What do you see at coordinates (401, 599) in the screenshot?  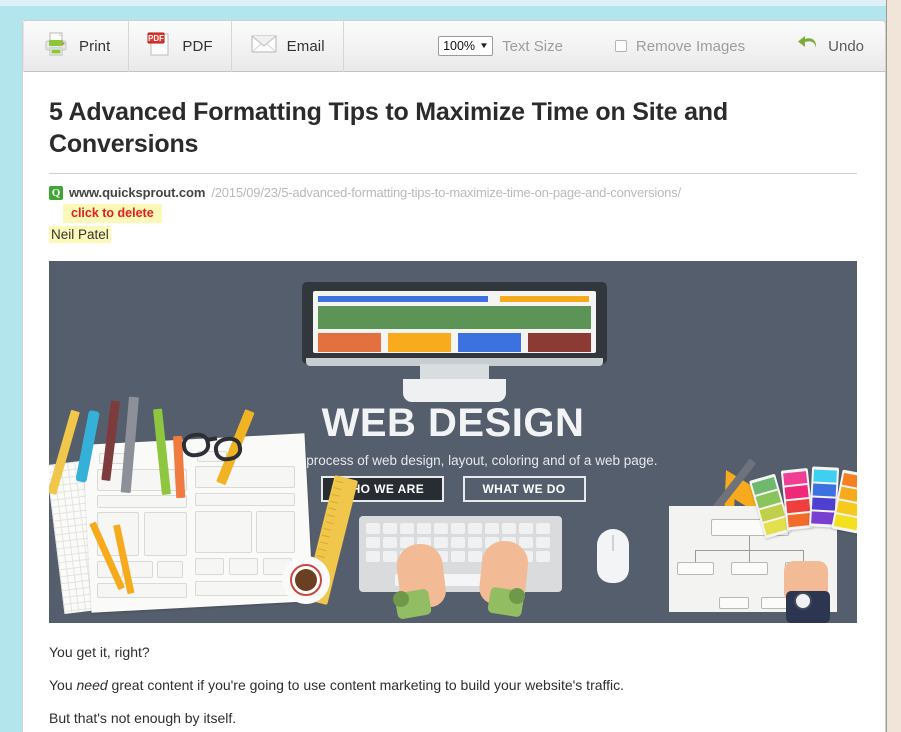 I see `left-cuff` at bounding box center [401, 599].